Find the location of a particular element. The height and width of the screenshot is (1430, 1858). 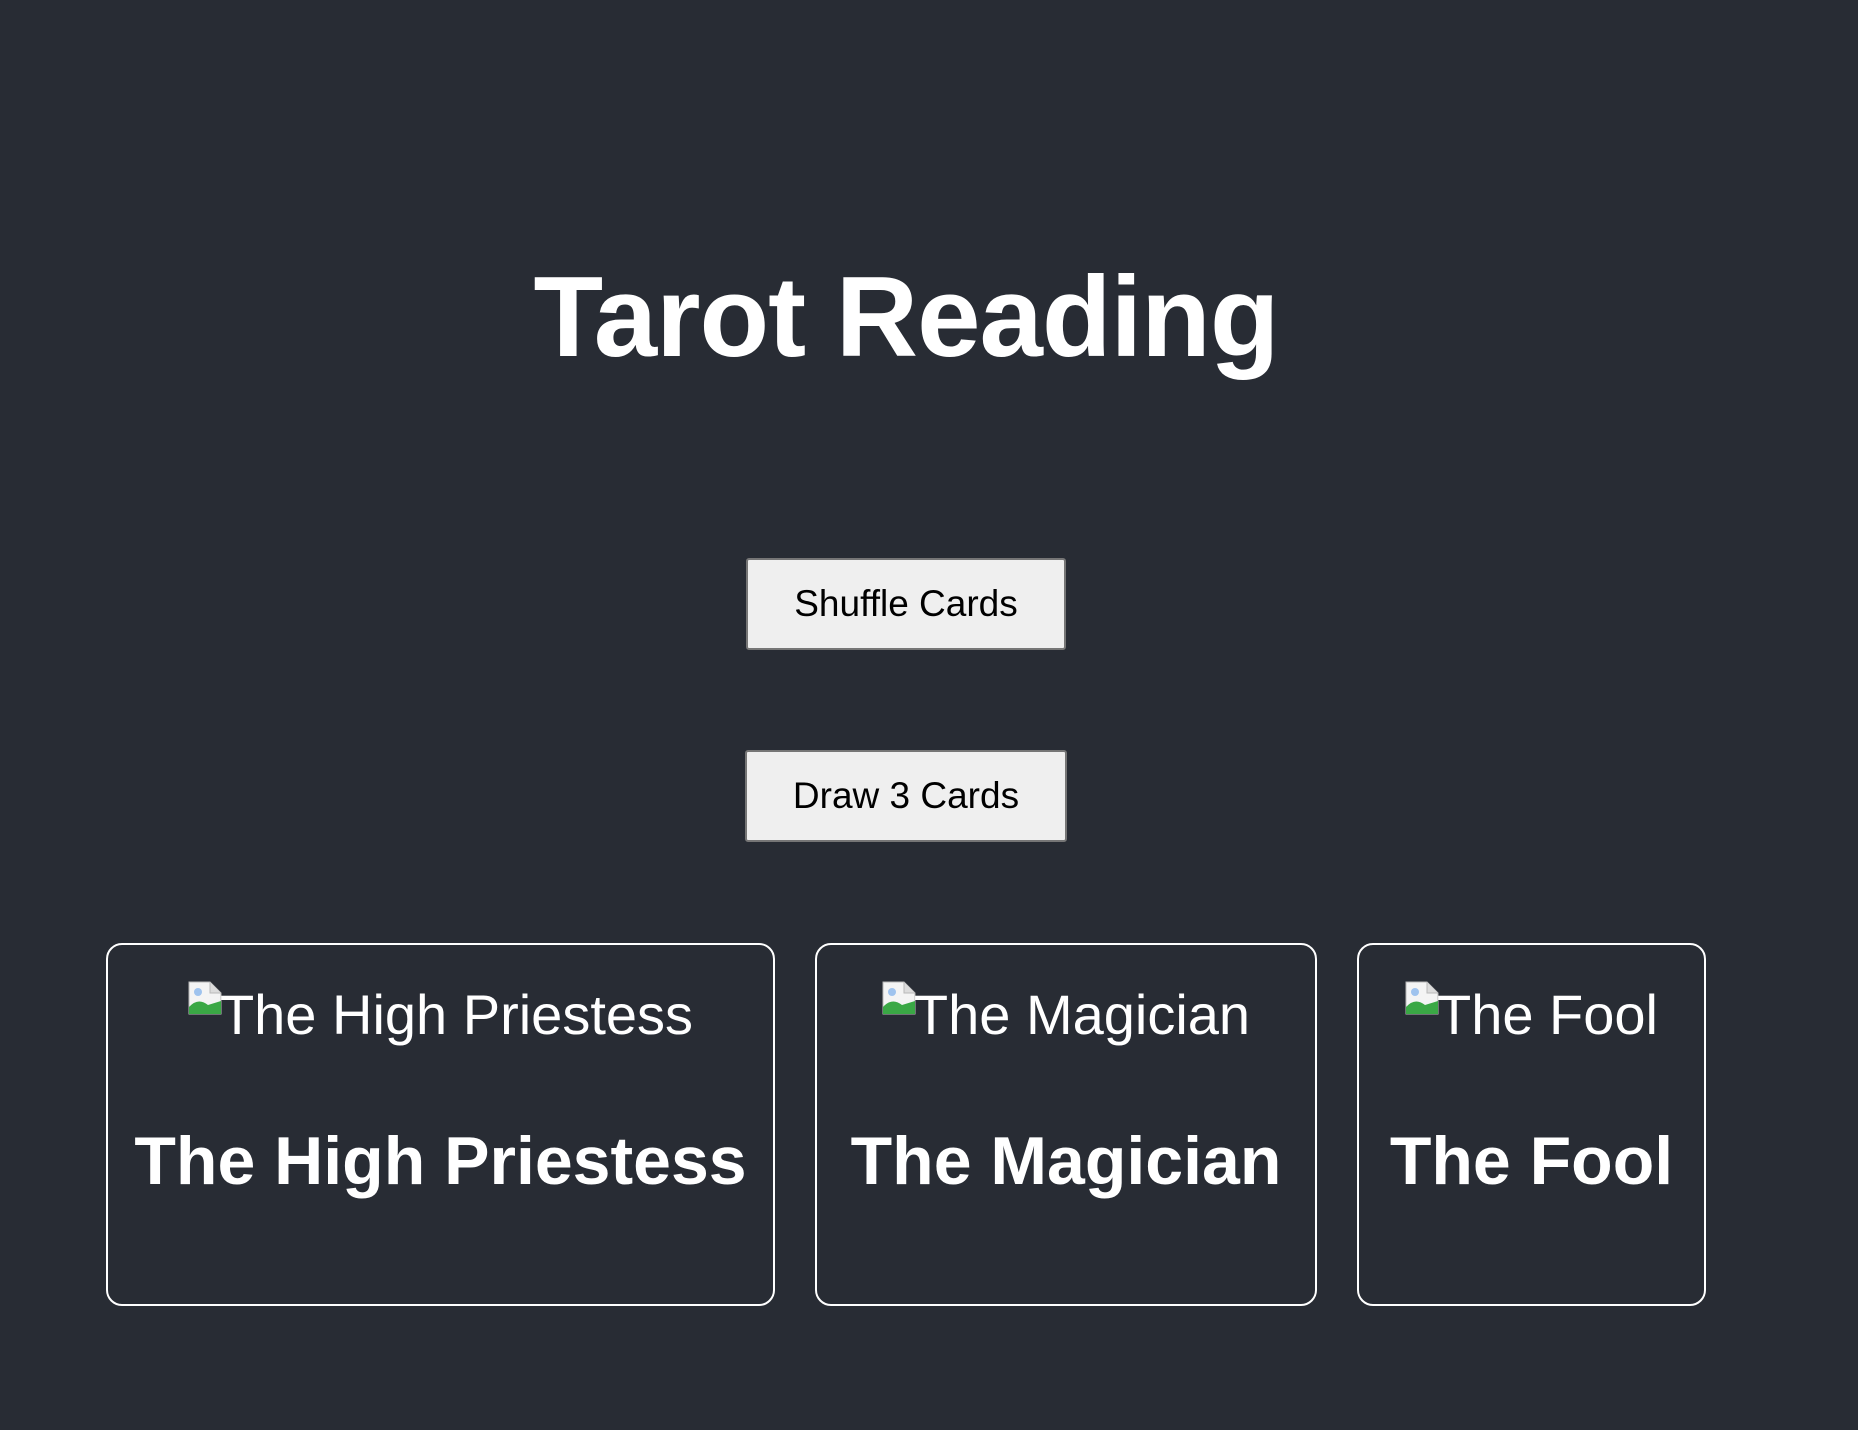

card-image-alt: The High Priestess is located at coordinates (456, 1014).